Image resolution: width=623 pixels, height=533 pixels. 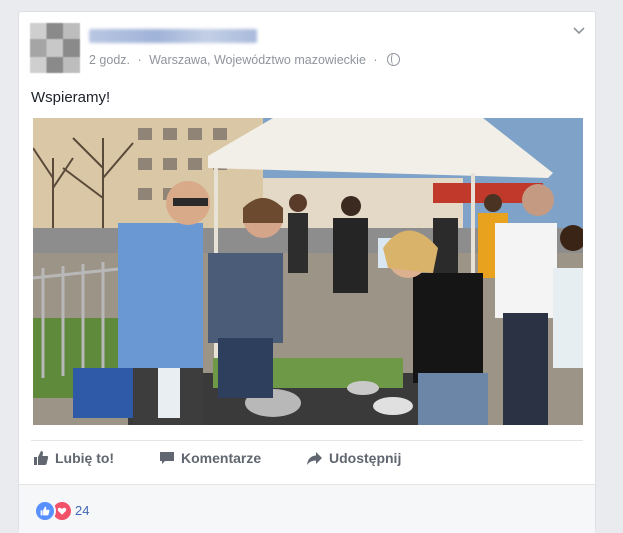 What do you see at coordinates (45, 511) in the screenshot?
I see `like-reaction-icon` at bounding box center [45, 511].